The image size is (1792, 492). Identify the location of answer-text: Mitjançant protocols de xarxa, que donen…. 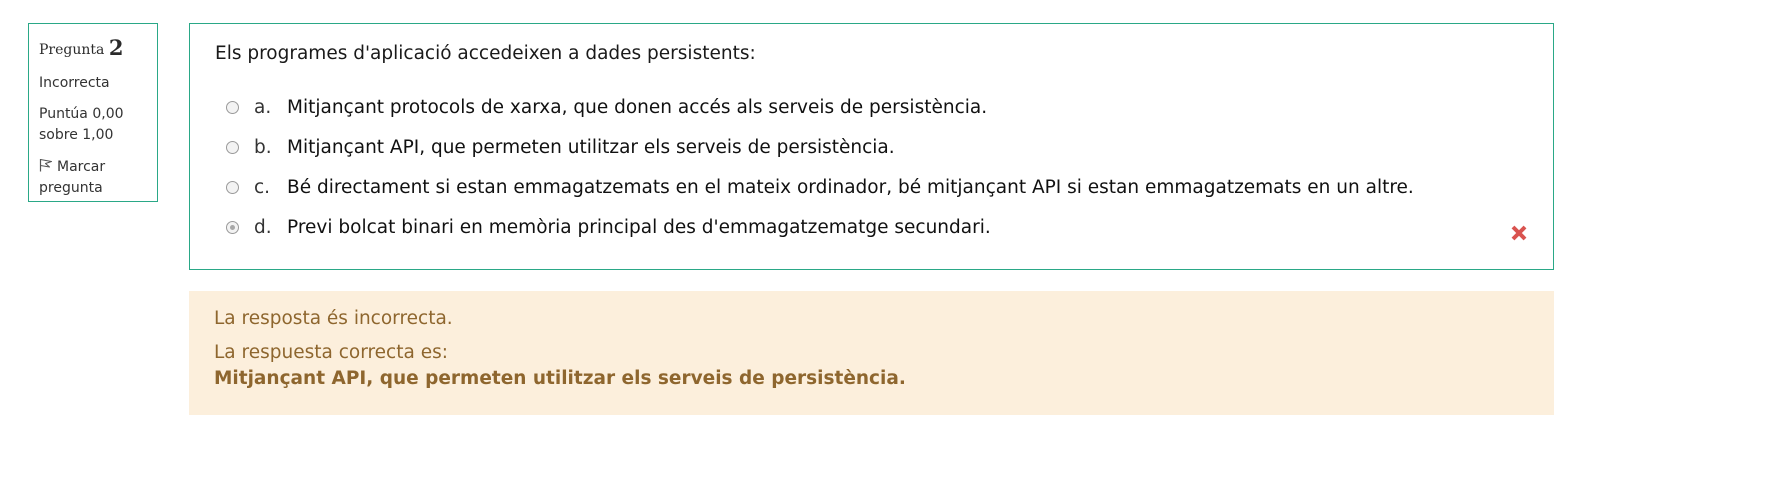
(637, 107).